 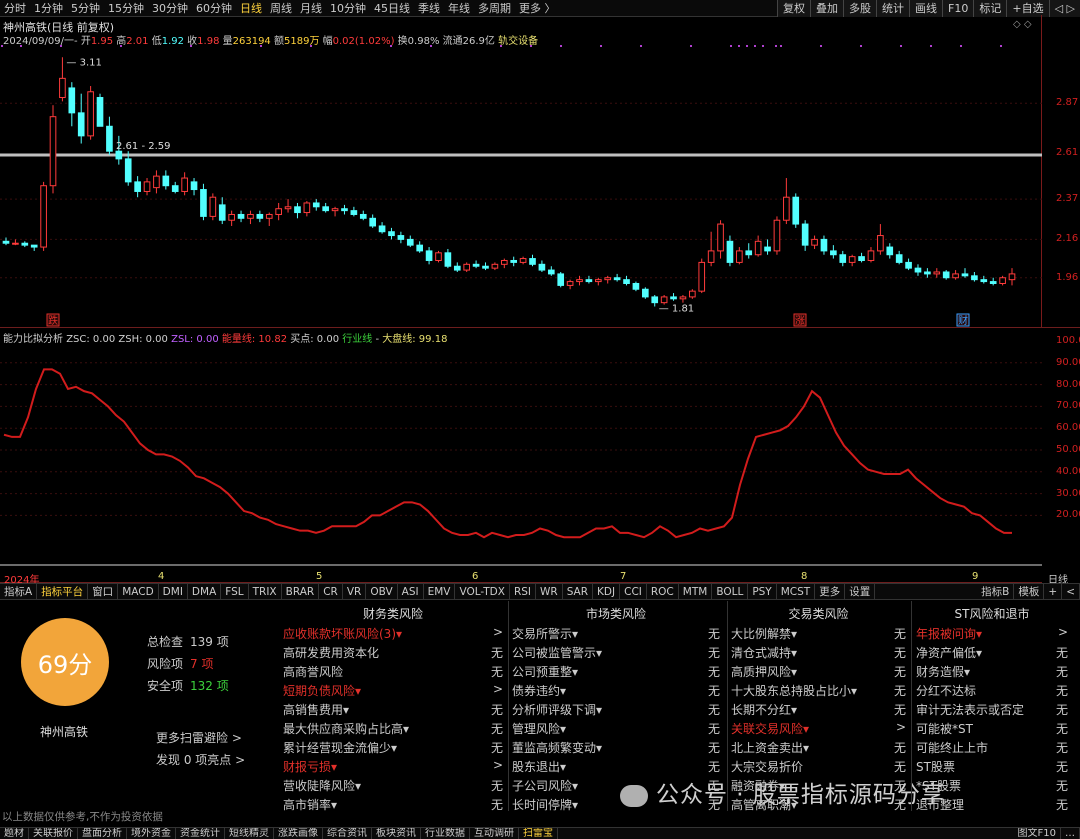 I want to click on indicator-tab-10: VR, so click(x=355, y=591).